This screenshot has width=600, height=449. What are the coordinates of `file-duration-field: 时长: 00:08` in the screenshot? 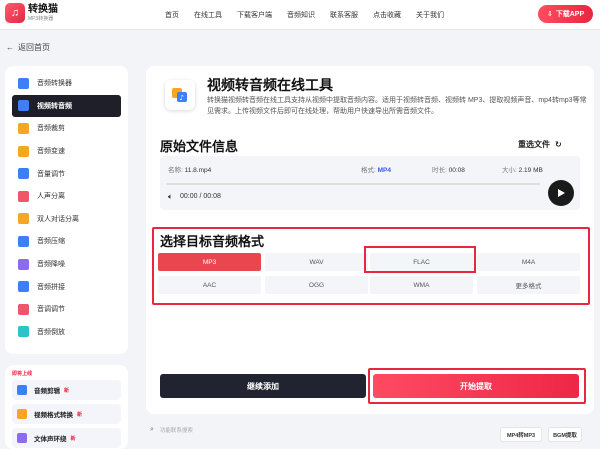 It's located at (448, 169).